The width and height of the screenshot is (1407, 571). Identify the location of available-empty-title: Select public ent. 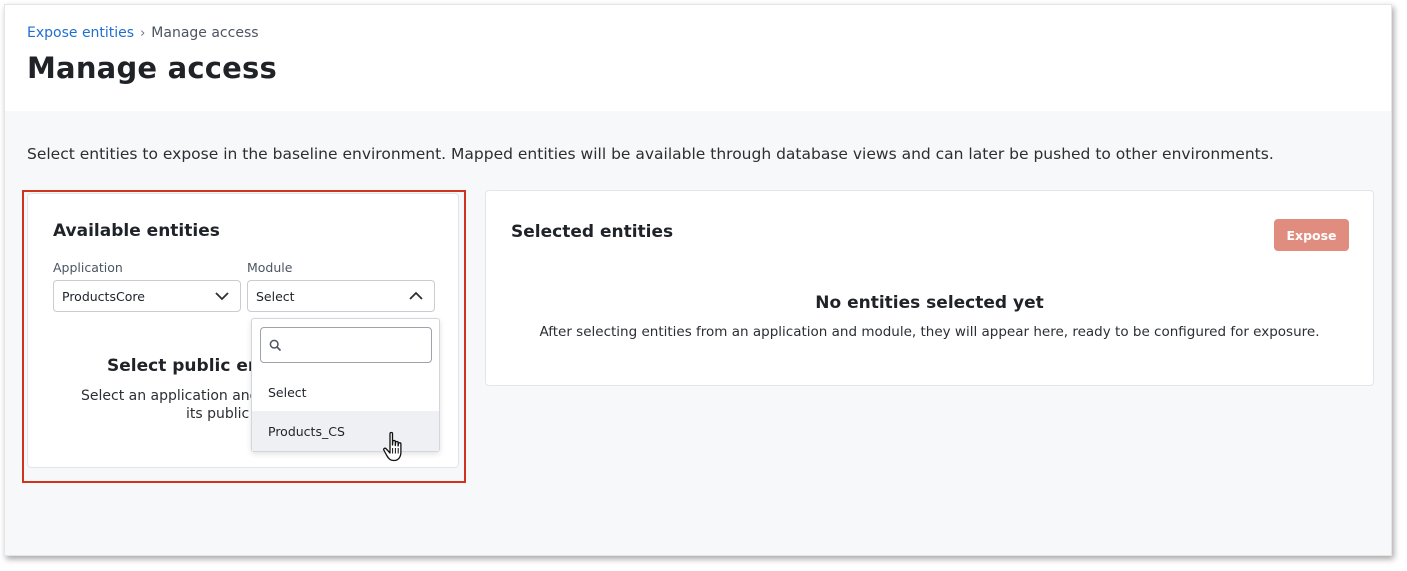
(188, 366).